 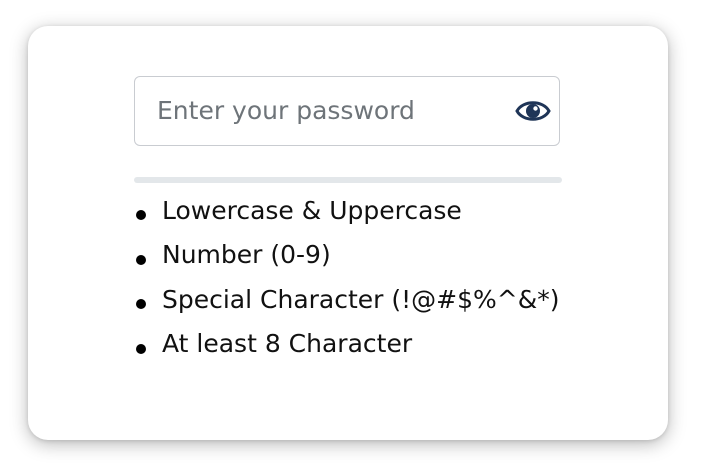 What do you see at coordinates (348, 180) in the screenshot?
I see `password-strength-bar` at bounding box center [348, 180].